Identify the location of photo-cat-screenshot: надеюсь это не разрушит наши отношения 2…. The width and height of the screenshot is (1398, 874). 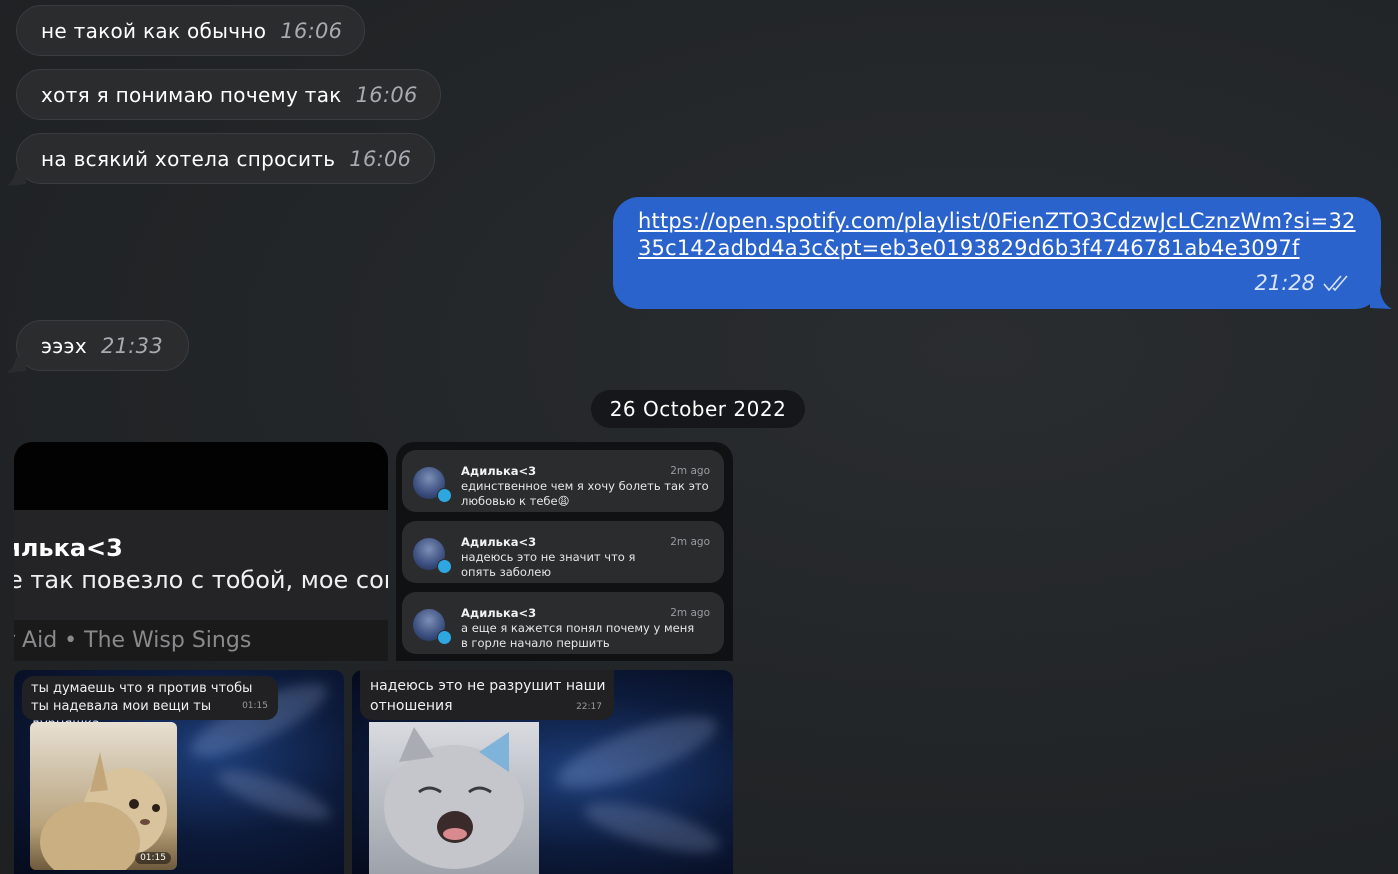
(542, 772).